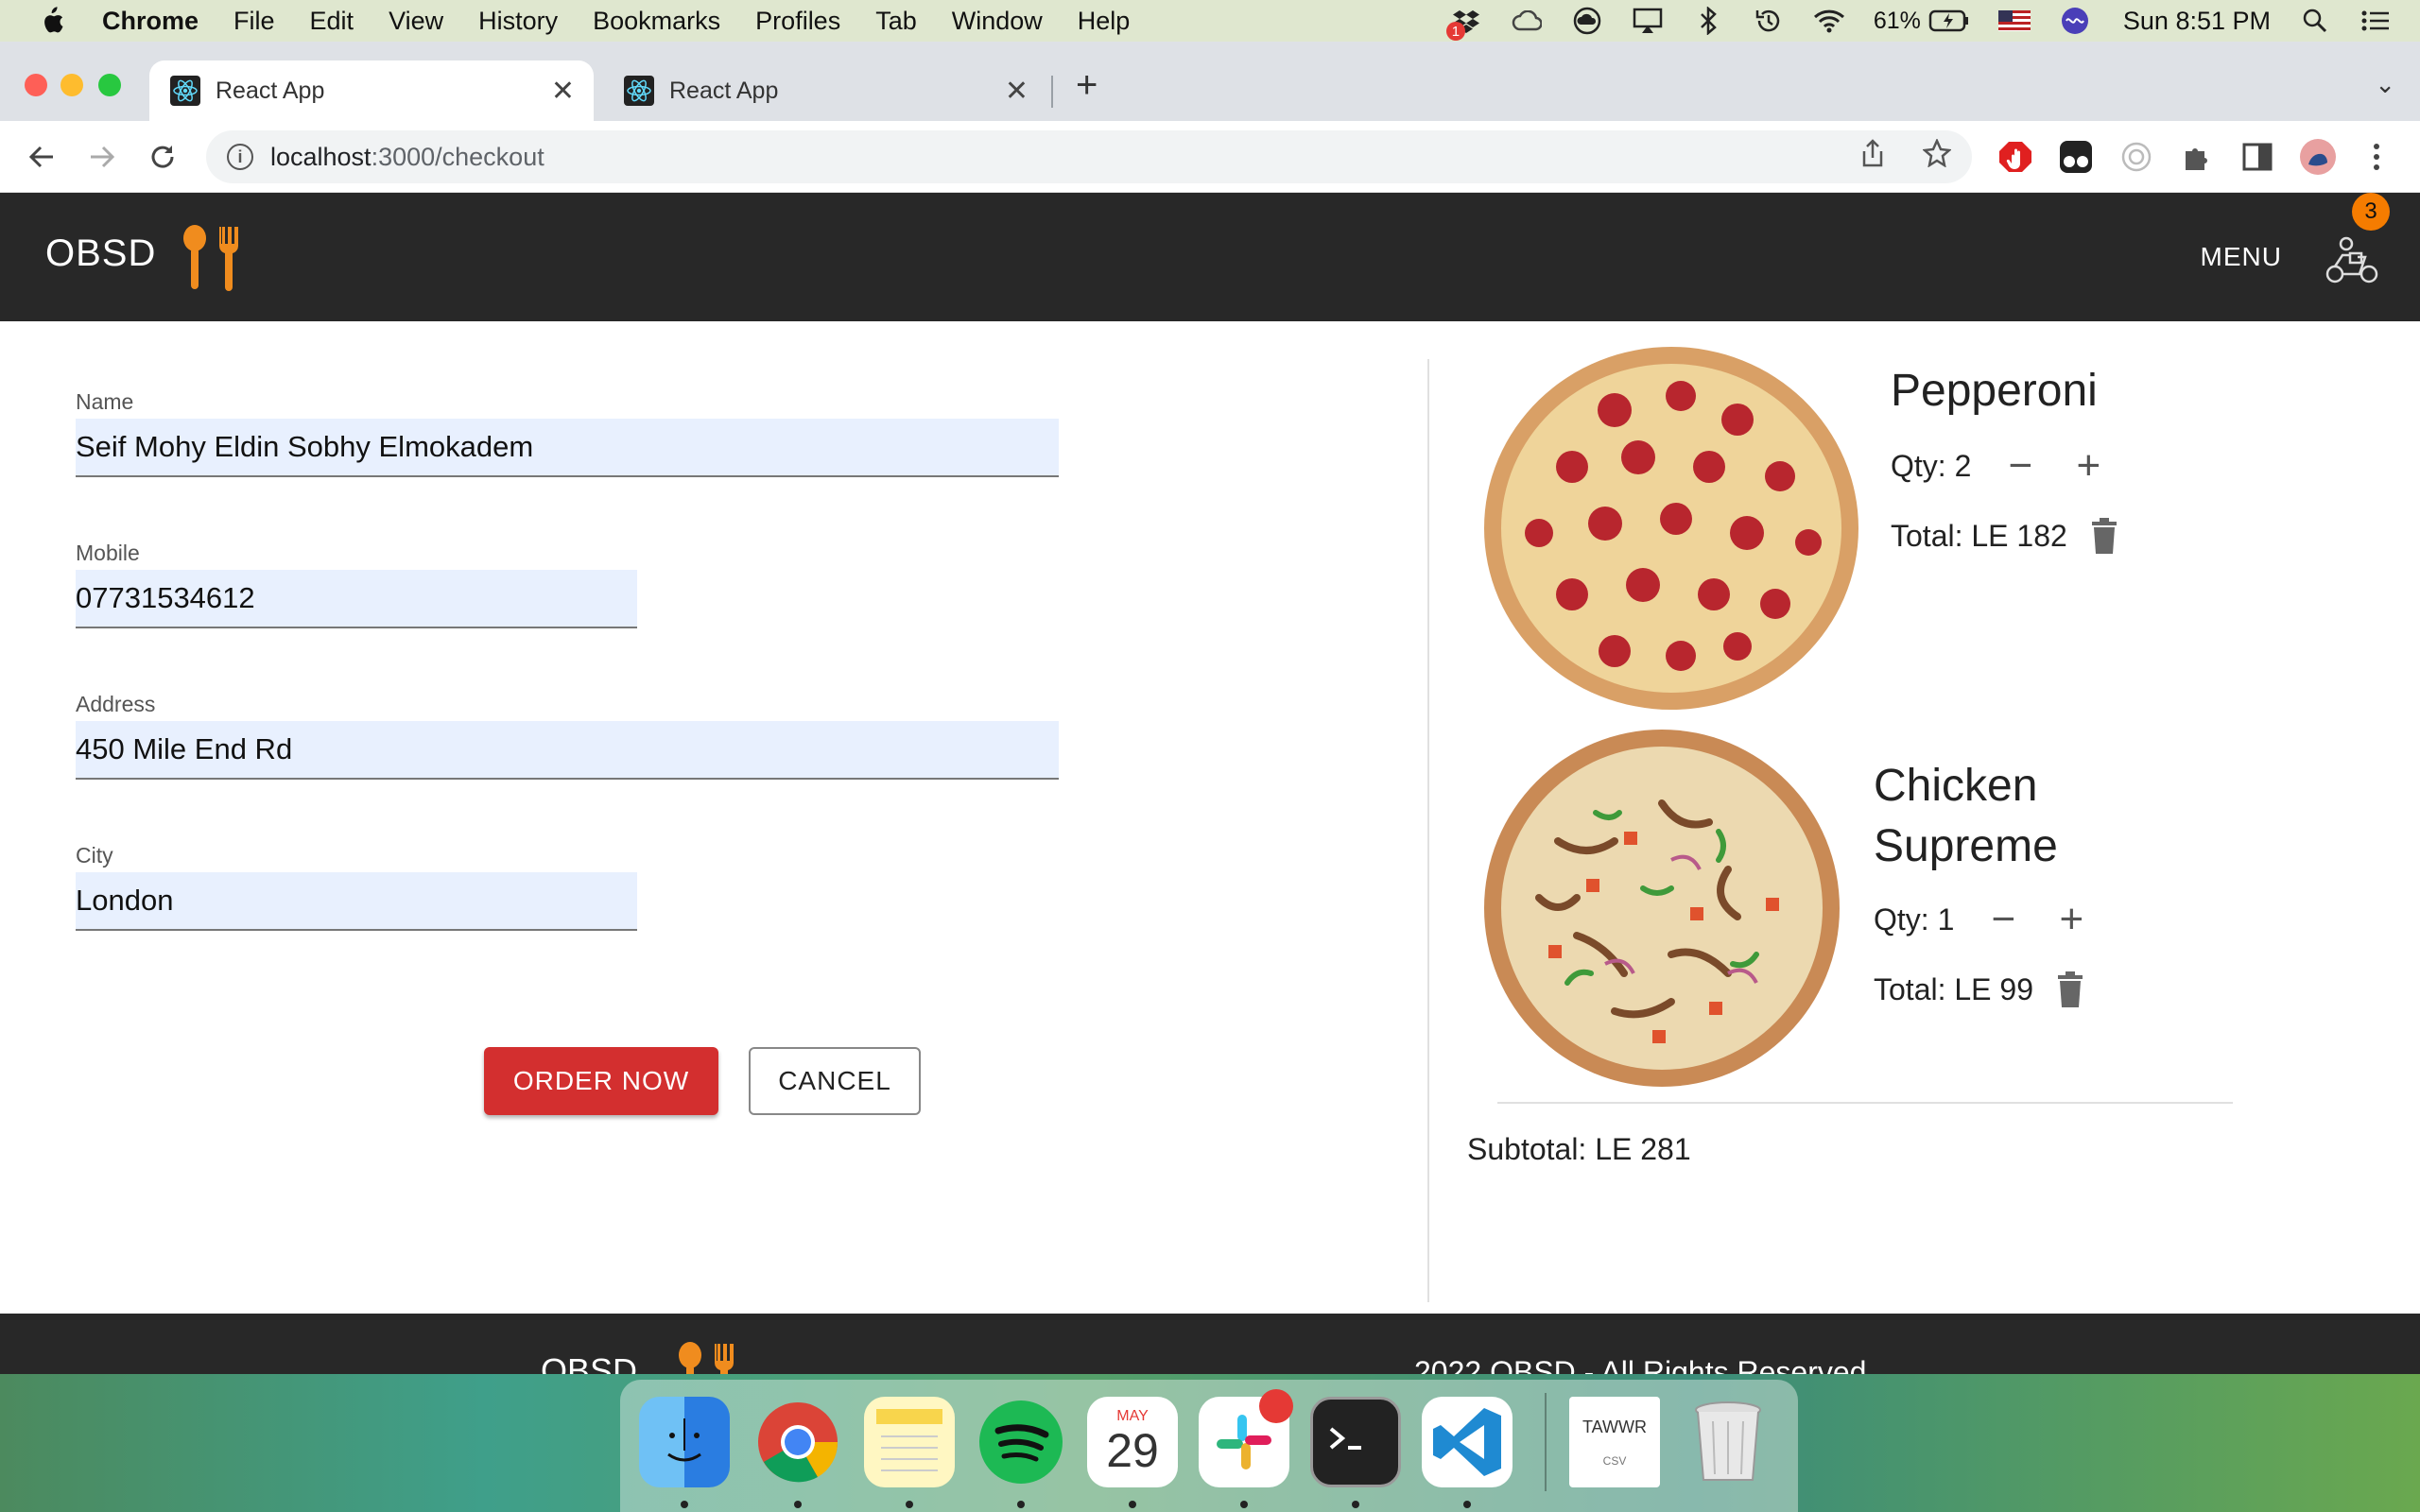  I want to click on extension-target-icon, so click(2136, 157).